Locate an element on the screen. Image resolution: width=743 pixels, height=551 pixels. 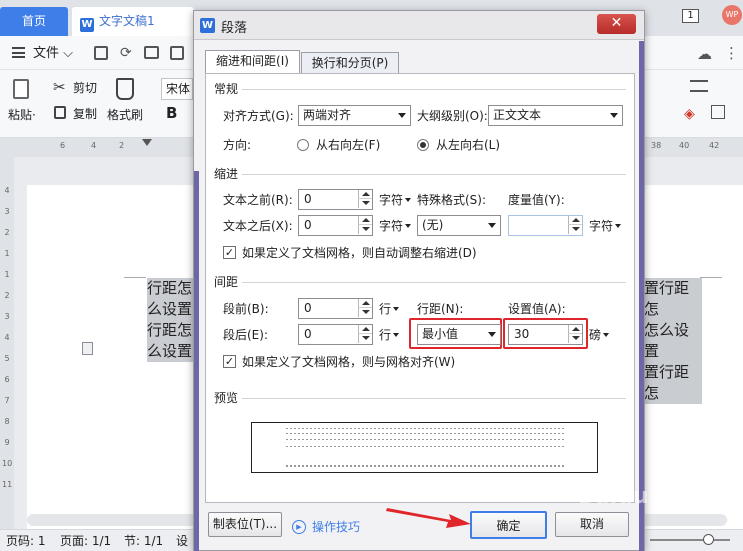
auto-adjust-checkbox: ✓ is located at coordinates (229, 252).